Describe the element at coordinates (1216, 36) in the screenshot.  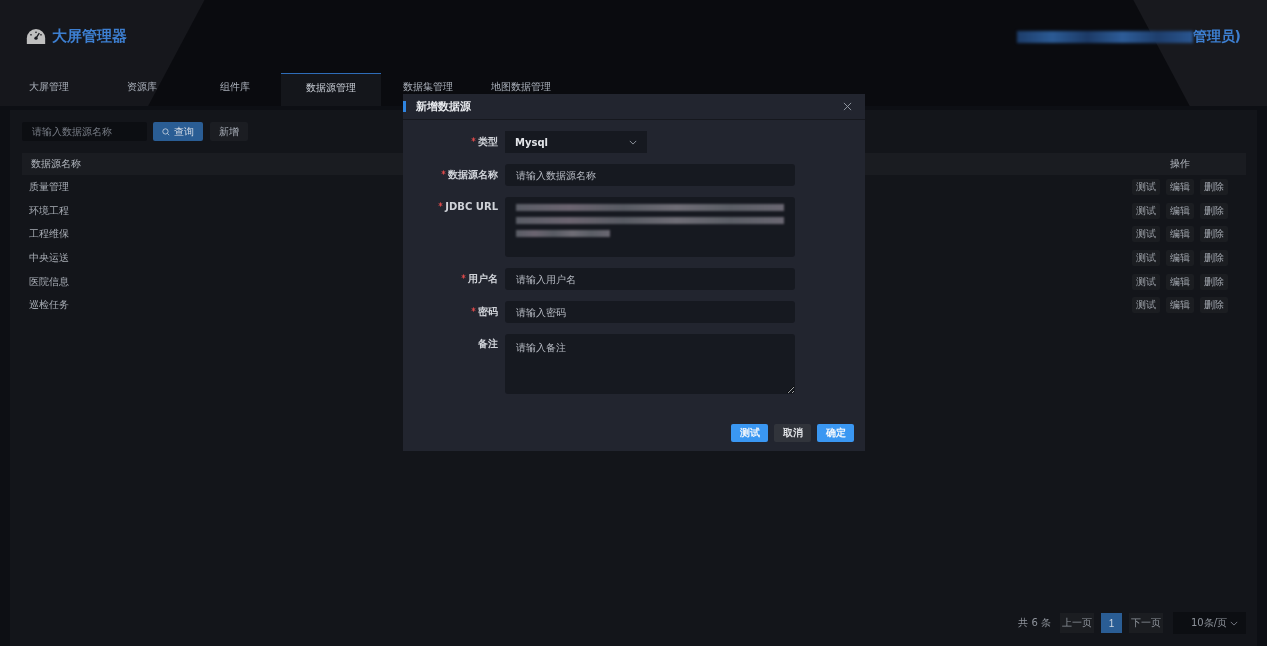
I see `user-name: 管理员)` at that location.